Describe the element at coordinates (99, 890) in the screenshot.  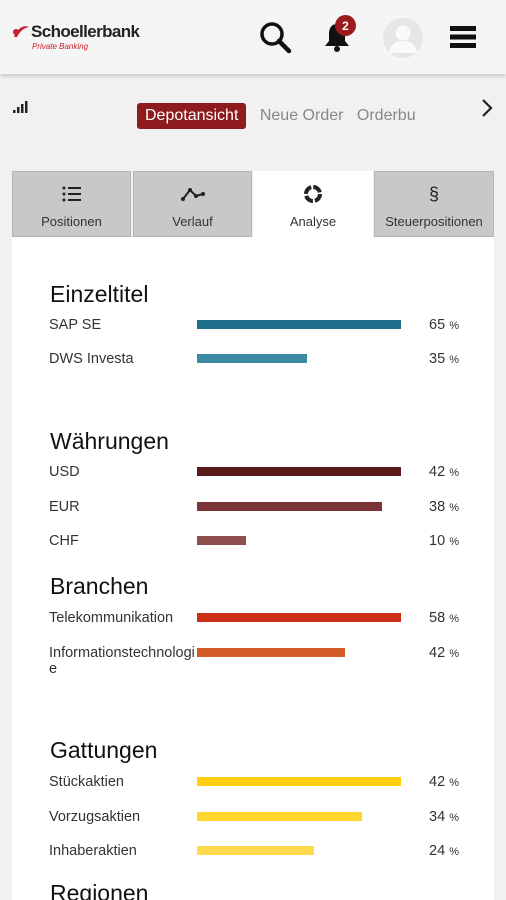
I see `section-title-regionen: Regionen` at that location.